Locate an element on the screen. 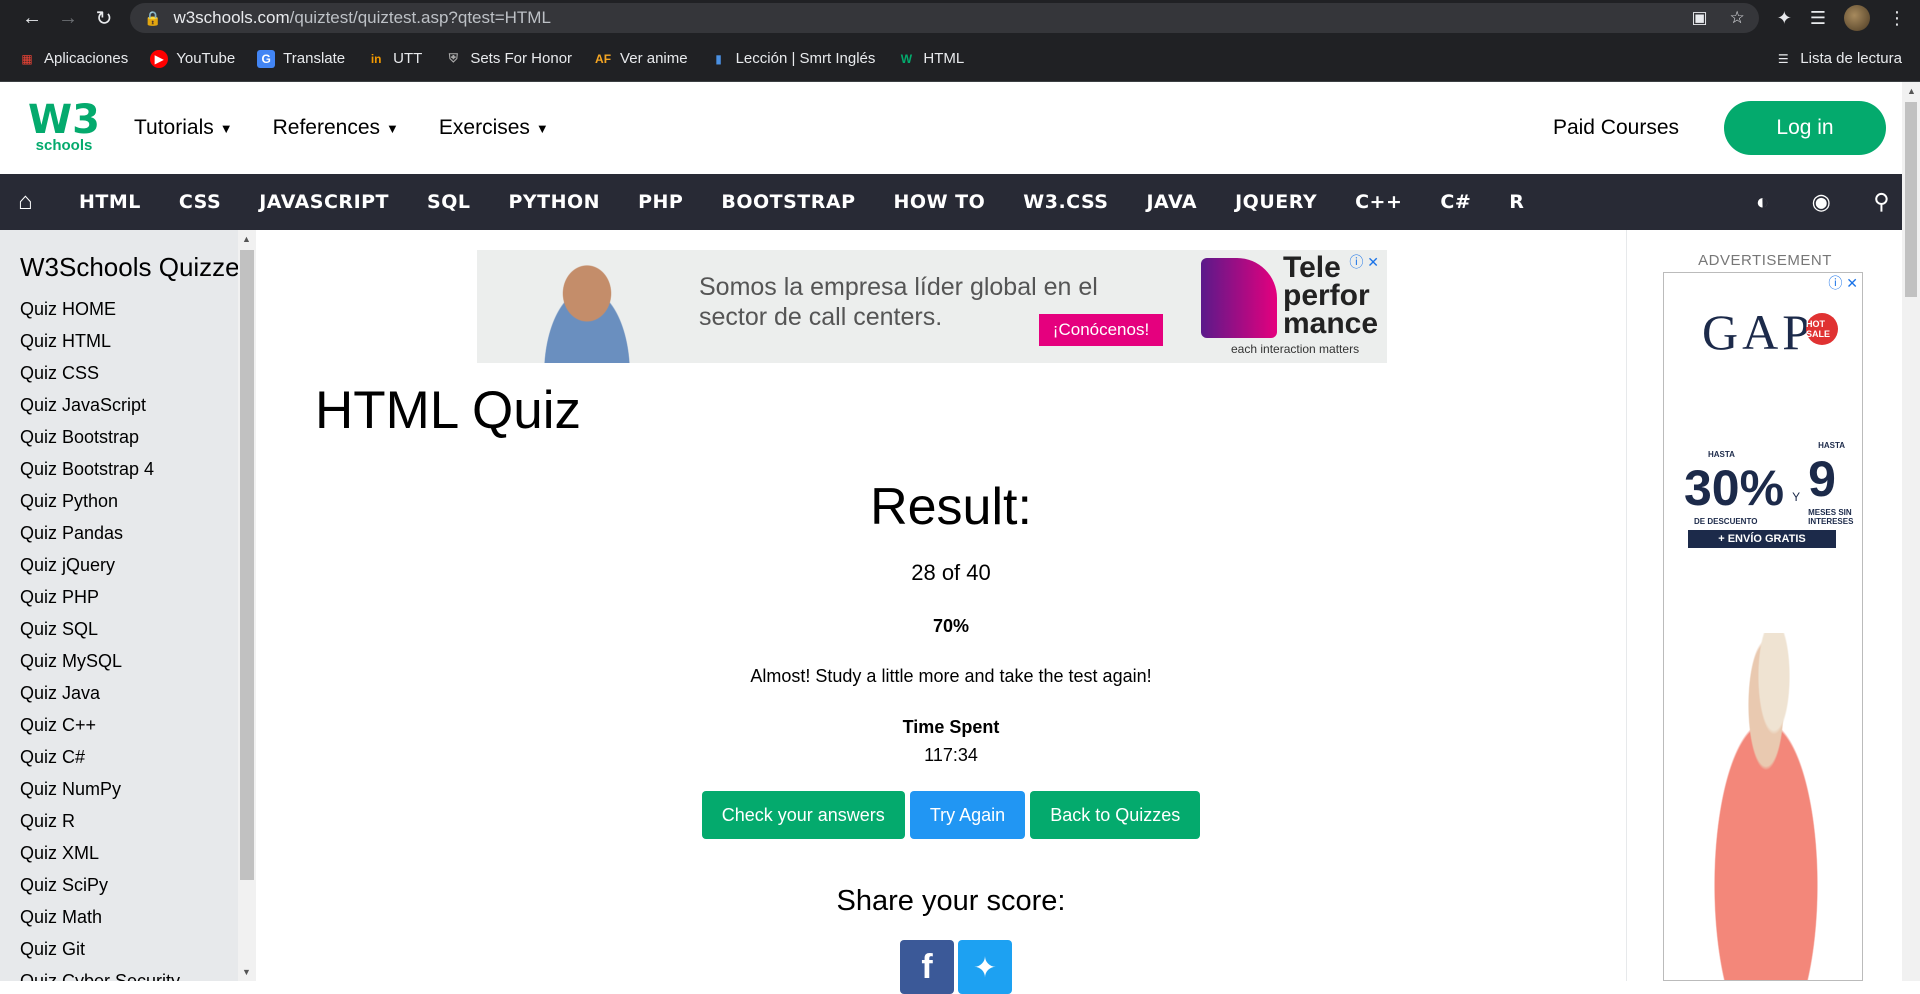 The width and height of the screenshot is (1920, 994). tab-csharp: C# is located at coordinates (1455, 202).